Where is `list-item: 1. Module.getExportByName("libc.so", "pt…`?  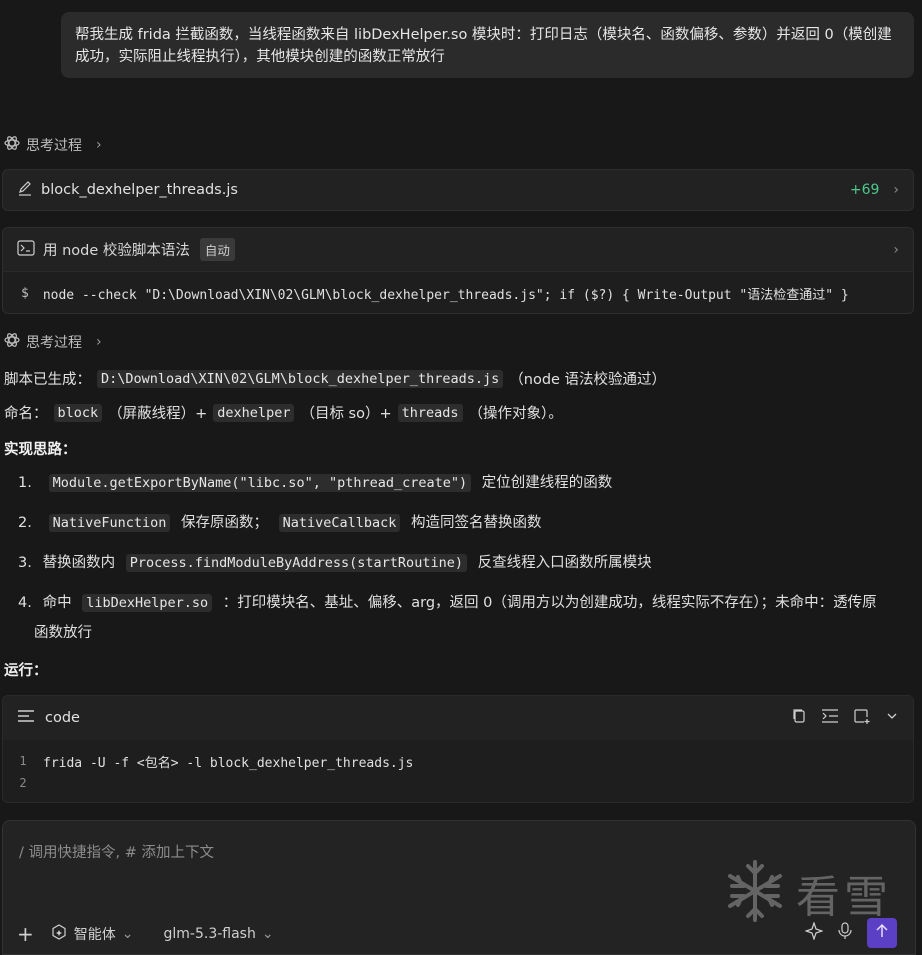 list-item: 1. Module.getExportByName("libc.so", "pt… is located at coordinates (468, 483).